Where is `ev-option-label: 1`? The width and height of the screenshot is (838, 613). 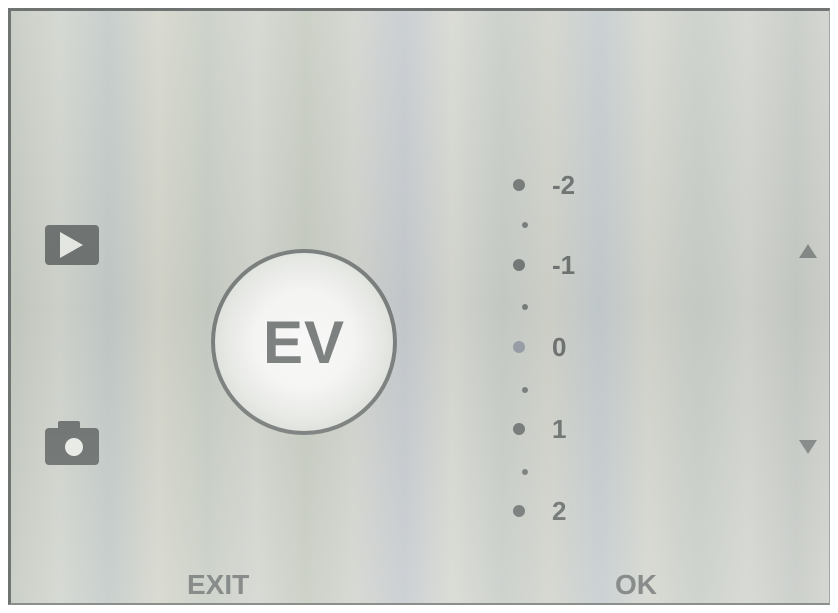
ev-option-label: 1 is located at coordinates (559, 429).